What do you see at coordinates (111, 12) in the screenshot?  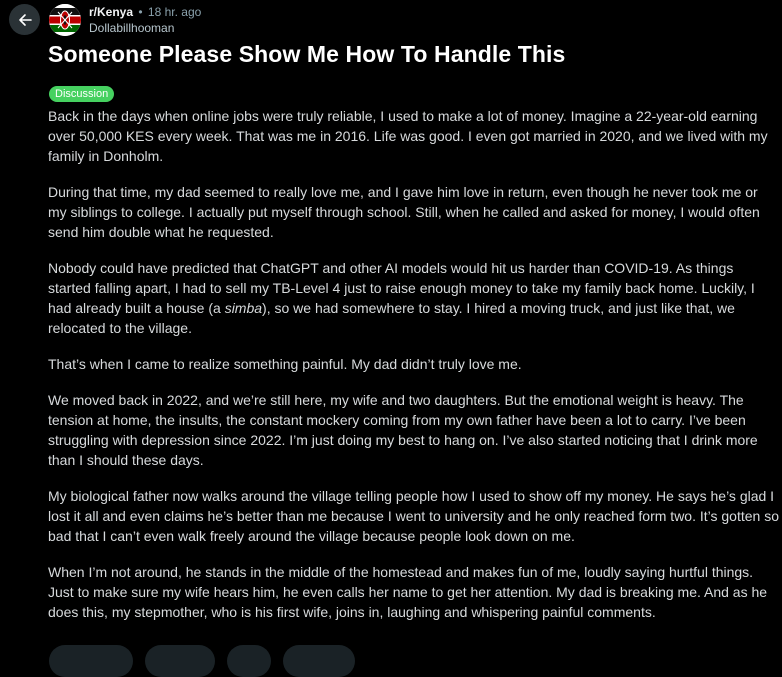 I see `subreddit-link: r/Kenya` at bounding box center [111, 12].